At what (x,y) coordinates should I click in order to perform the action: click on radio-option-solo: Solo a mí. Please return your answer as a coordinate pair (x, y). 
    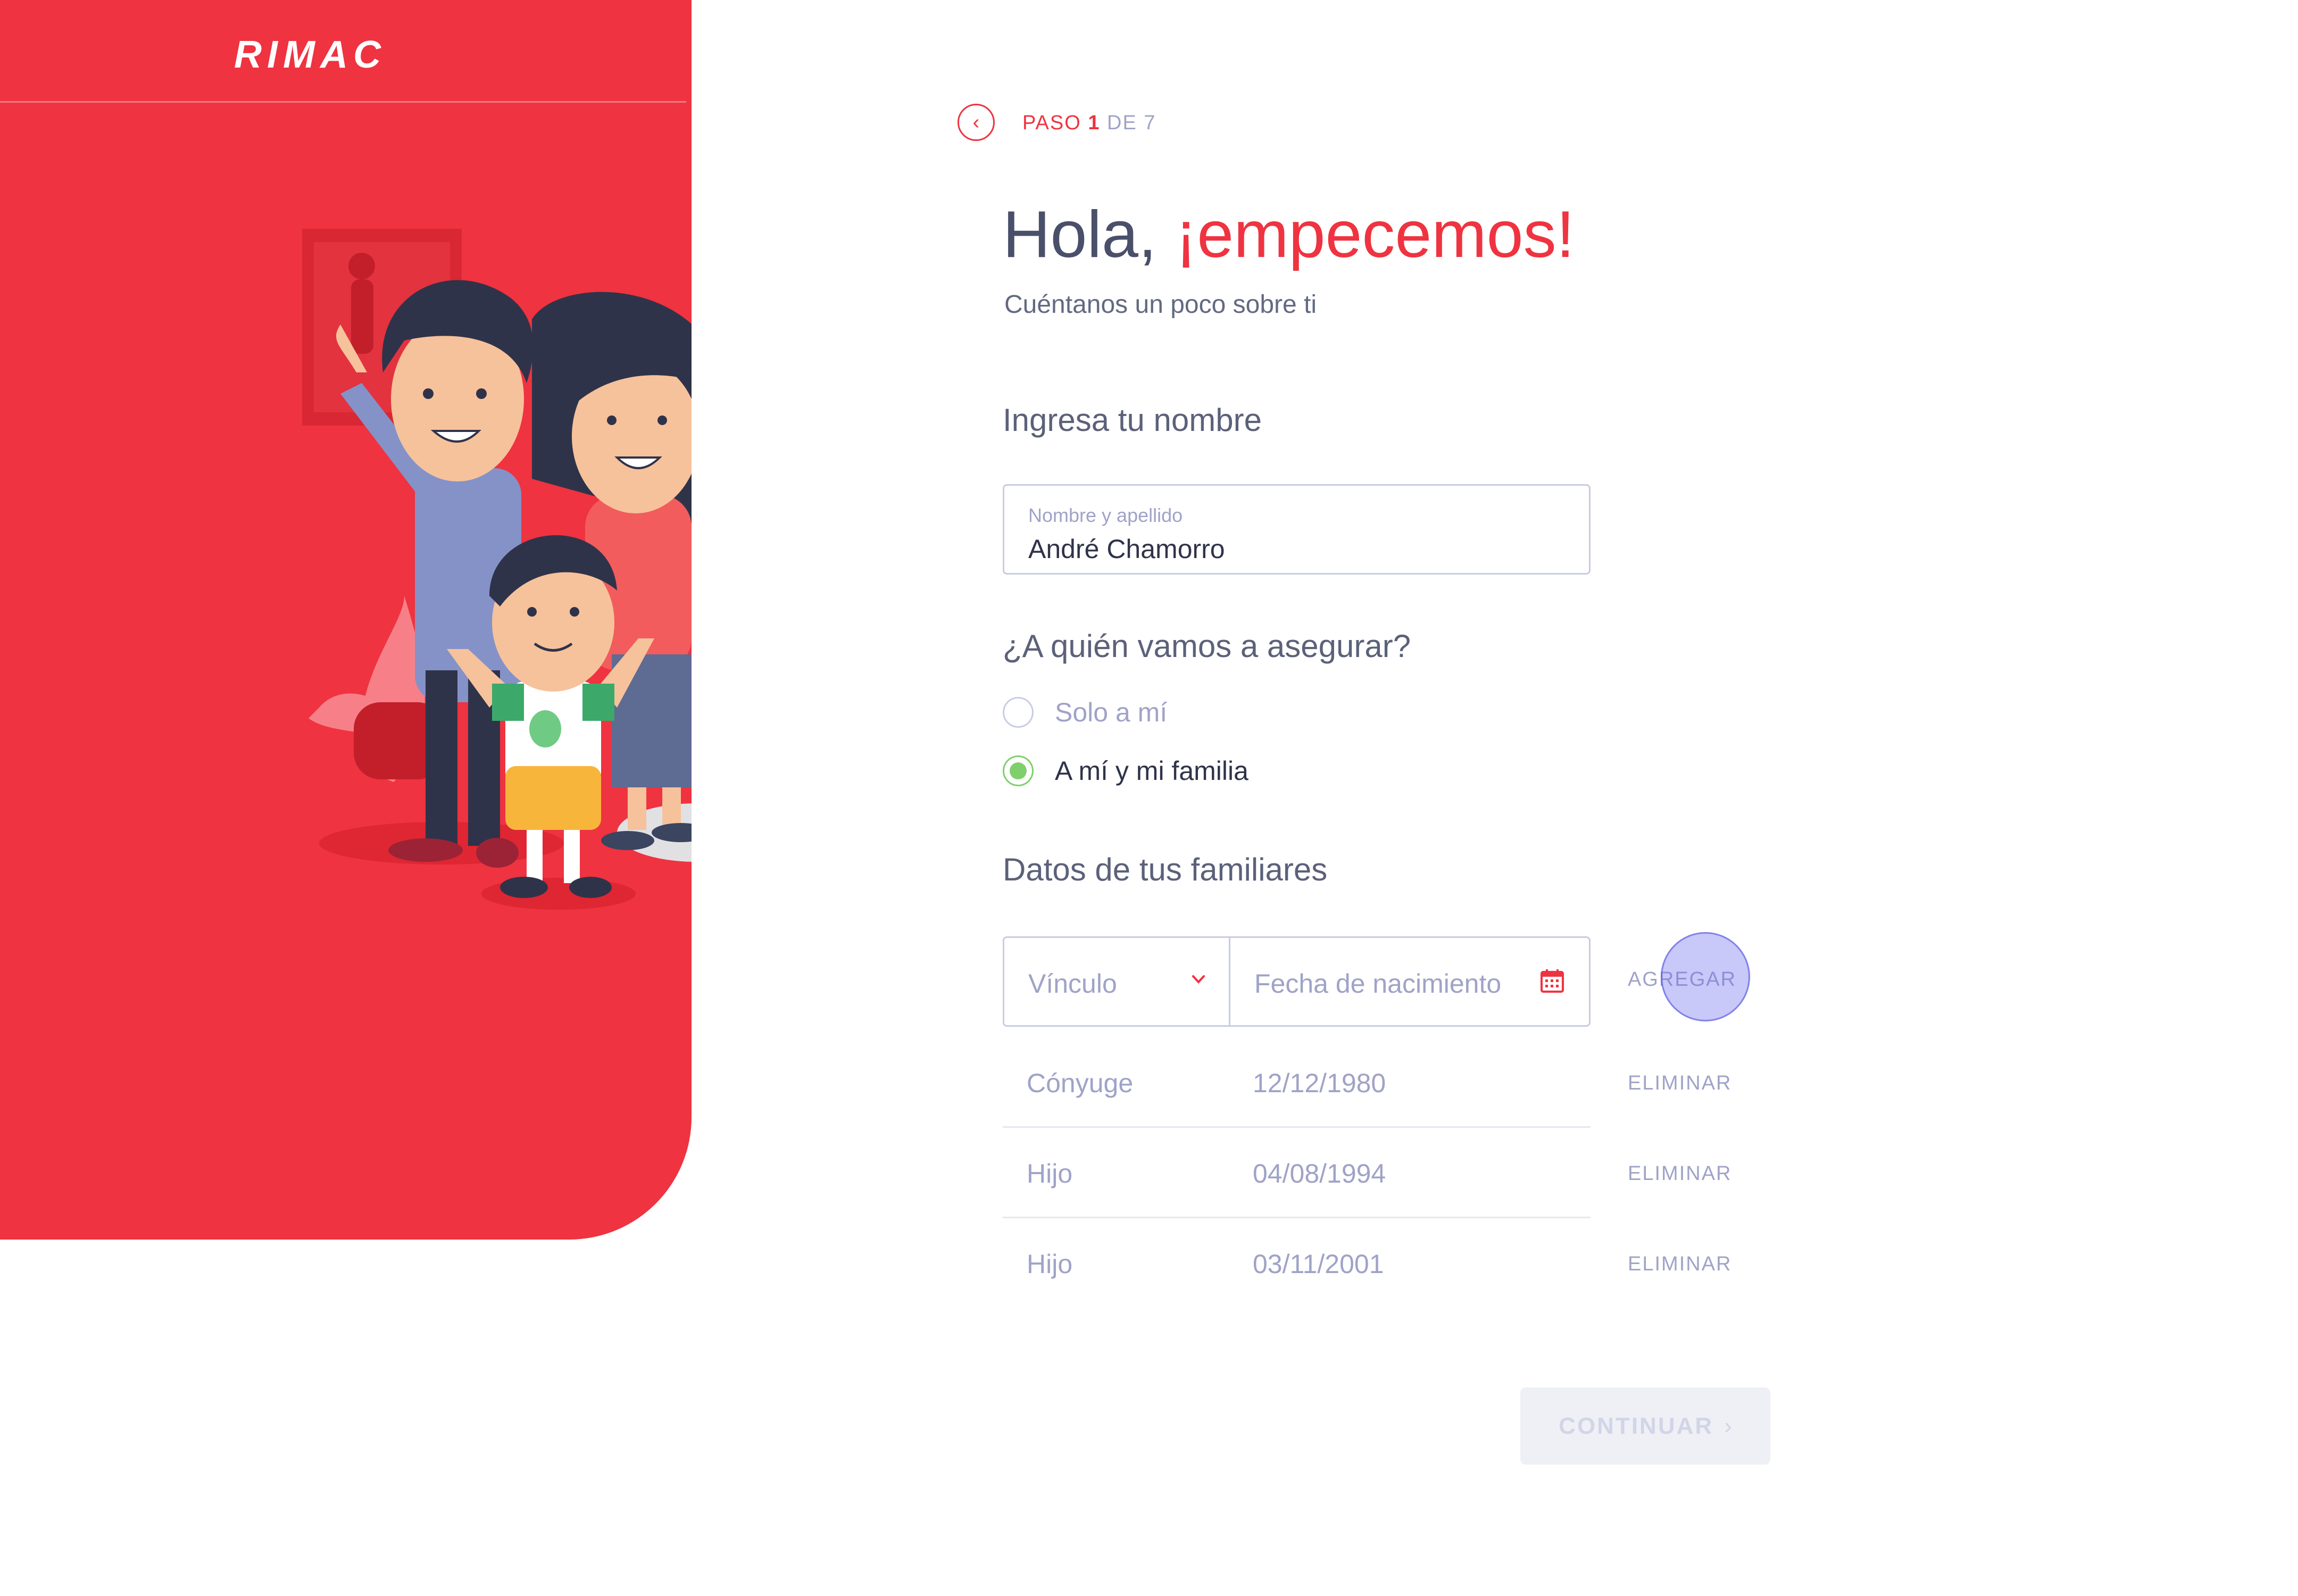
    Looking at the image, I should click on (1085, 712).